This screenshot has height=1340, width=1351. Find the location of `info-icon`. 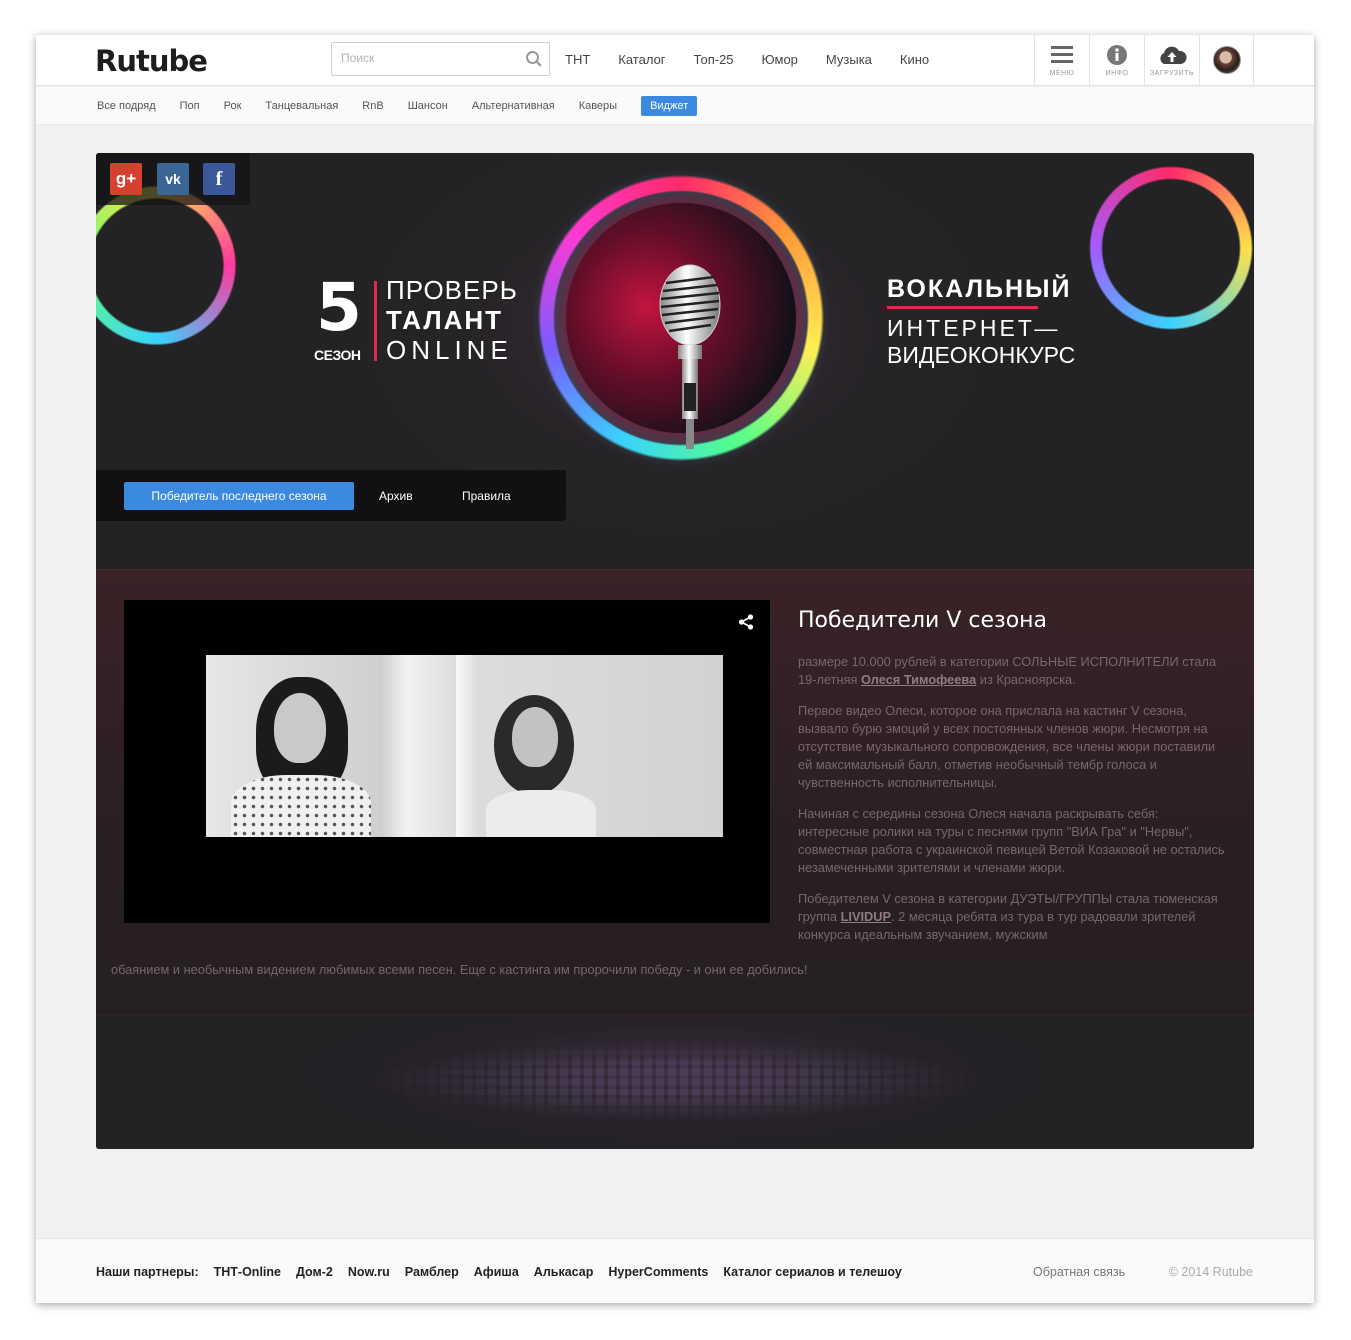

info-icon is located at coordinates (1117, 55).